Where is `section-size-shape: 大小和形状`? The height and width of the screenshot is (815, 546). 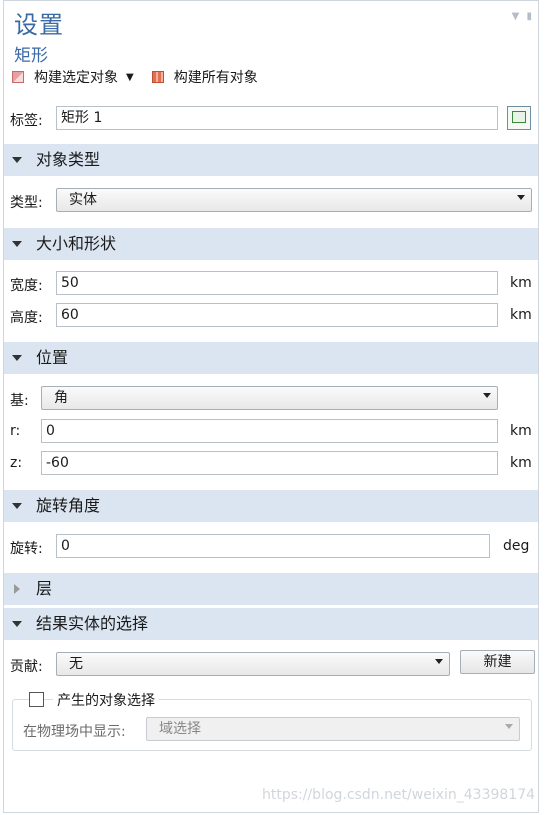
section-size-shape: 大小和形状 is located at coordinates (271, 244).